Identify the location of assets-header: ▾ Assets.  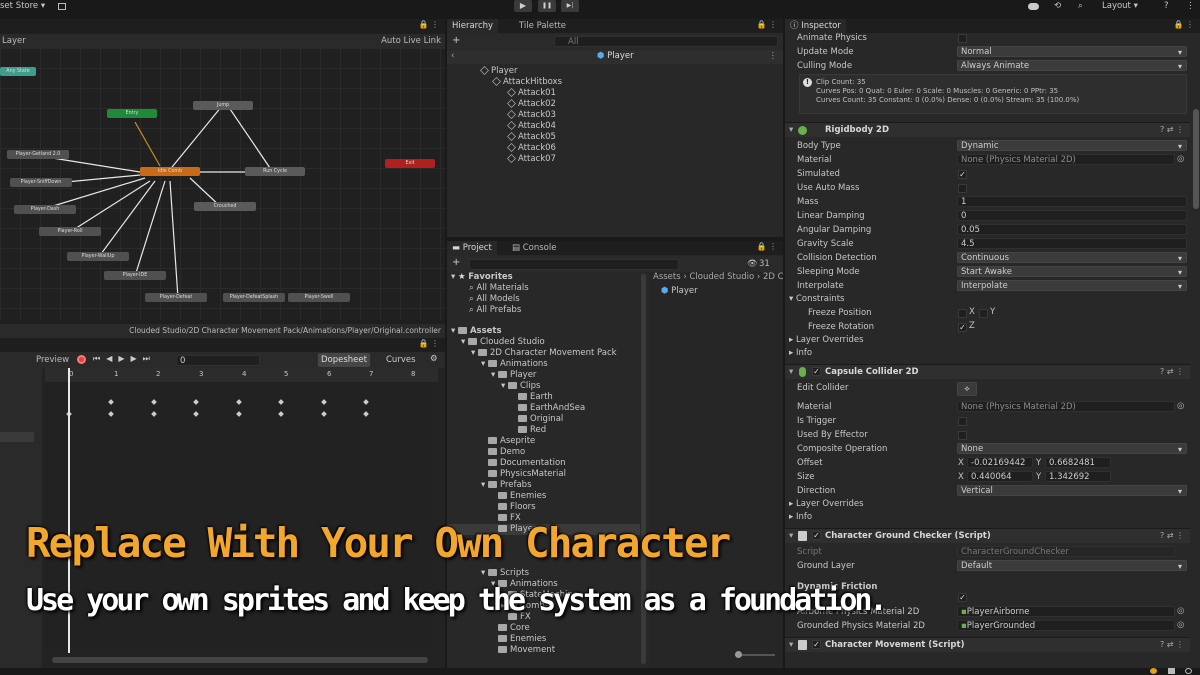
(476, 331).